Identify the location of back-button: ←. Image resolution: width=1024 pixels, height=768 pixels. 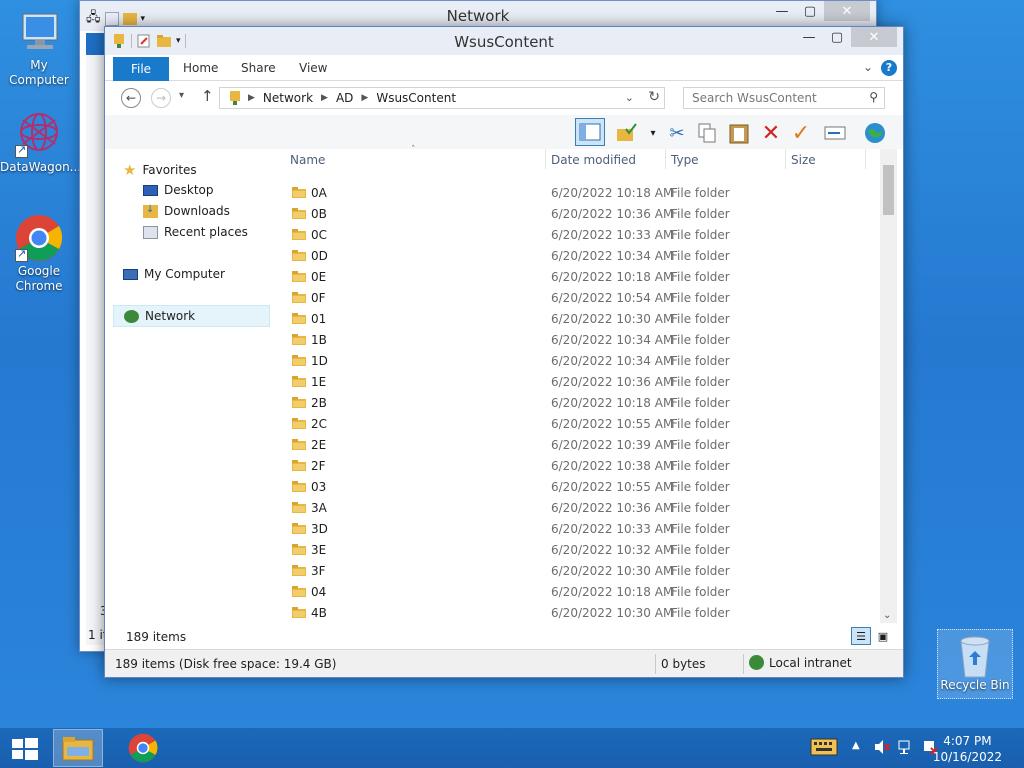
(131, 98).